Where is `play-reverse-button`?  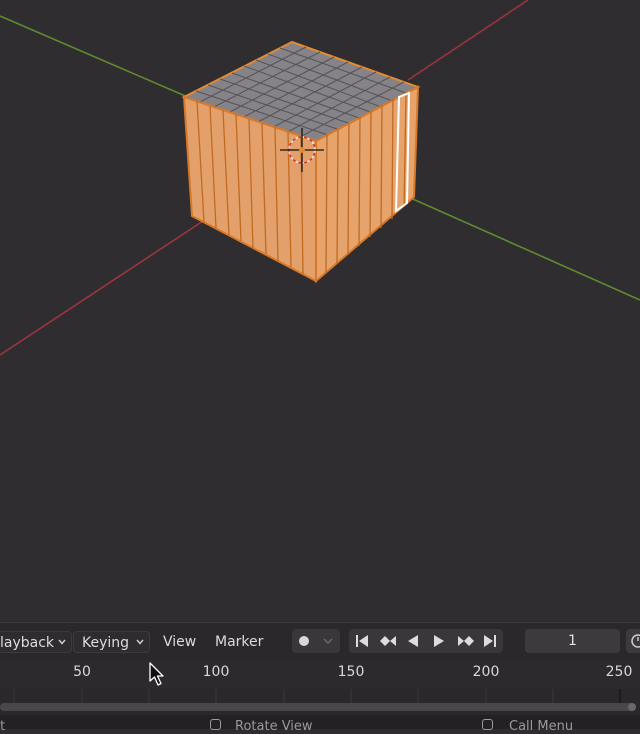 play-reverse-button is located at coordinates (413, 641).